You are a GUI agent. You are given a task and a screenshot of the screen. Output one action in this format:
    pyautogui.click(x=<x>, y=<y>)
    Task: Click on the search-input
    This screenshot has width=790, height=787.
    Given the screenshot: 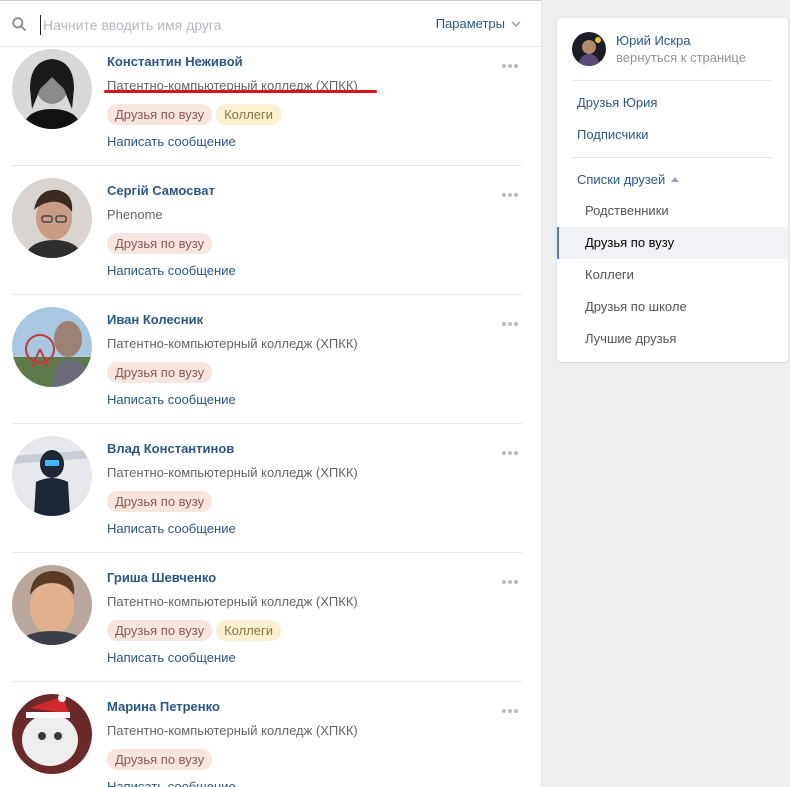 What is the action you would take?
    pyautogui.click(x=220, y=25)
    